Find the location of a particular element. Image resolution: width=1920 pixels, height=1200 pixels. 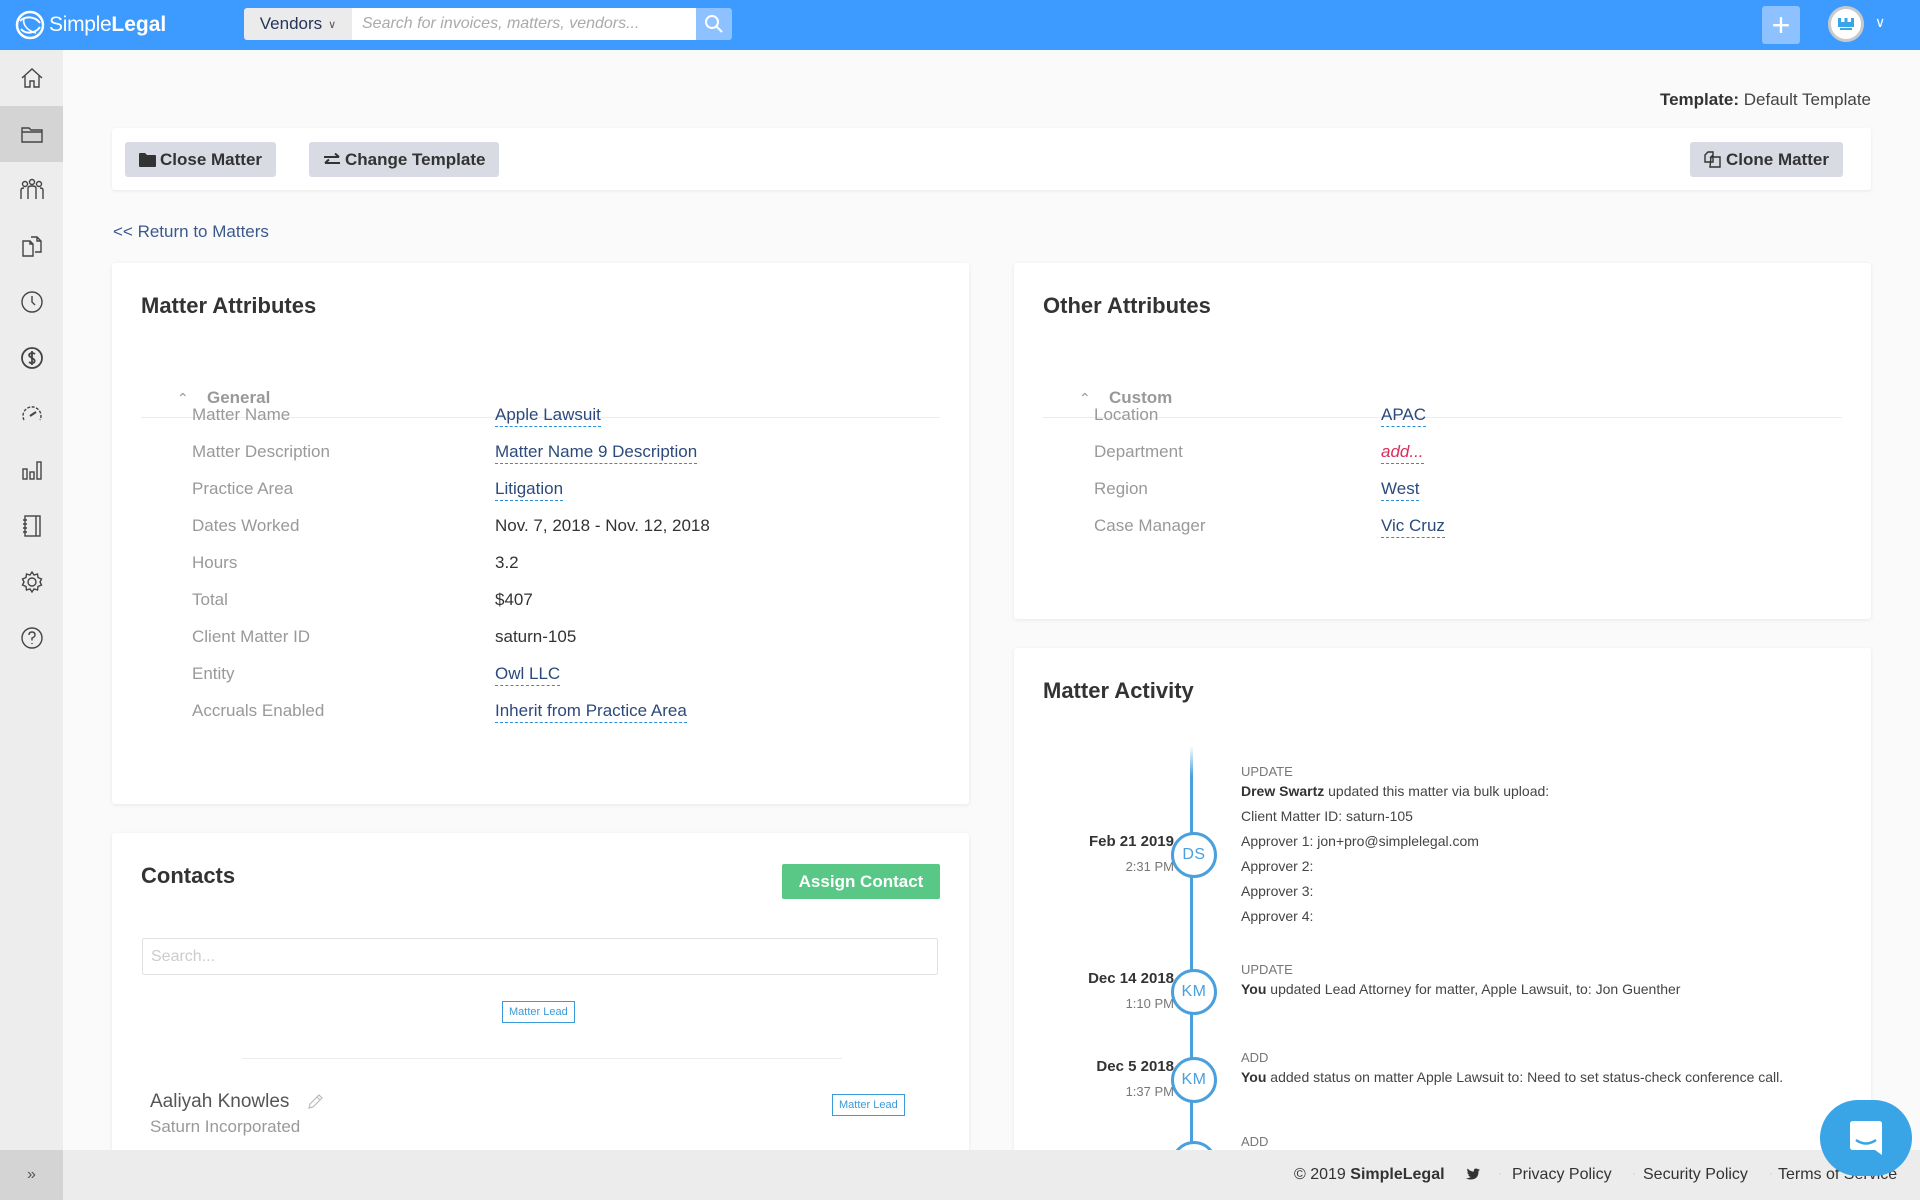

activity-detail-line: Approver 4: is located at coordinates (1277, 916).